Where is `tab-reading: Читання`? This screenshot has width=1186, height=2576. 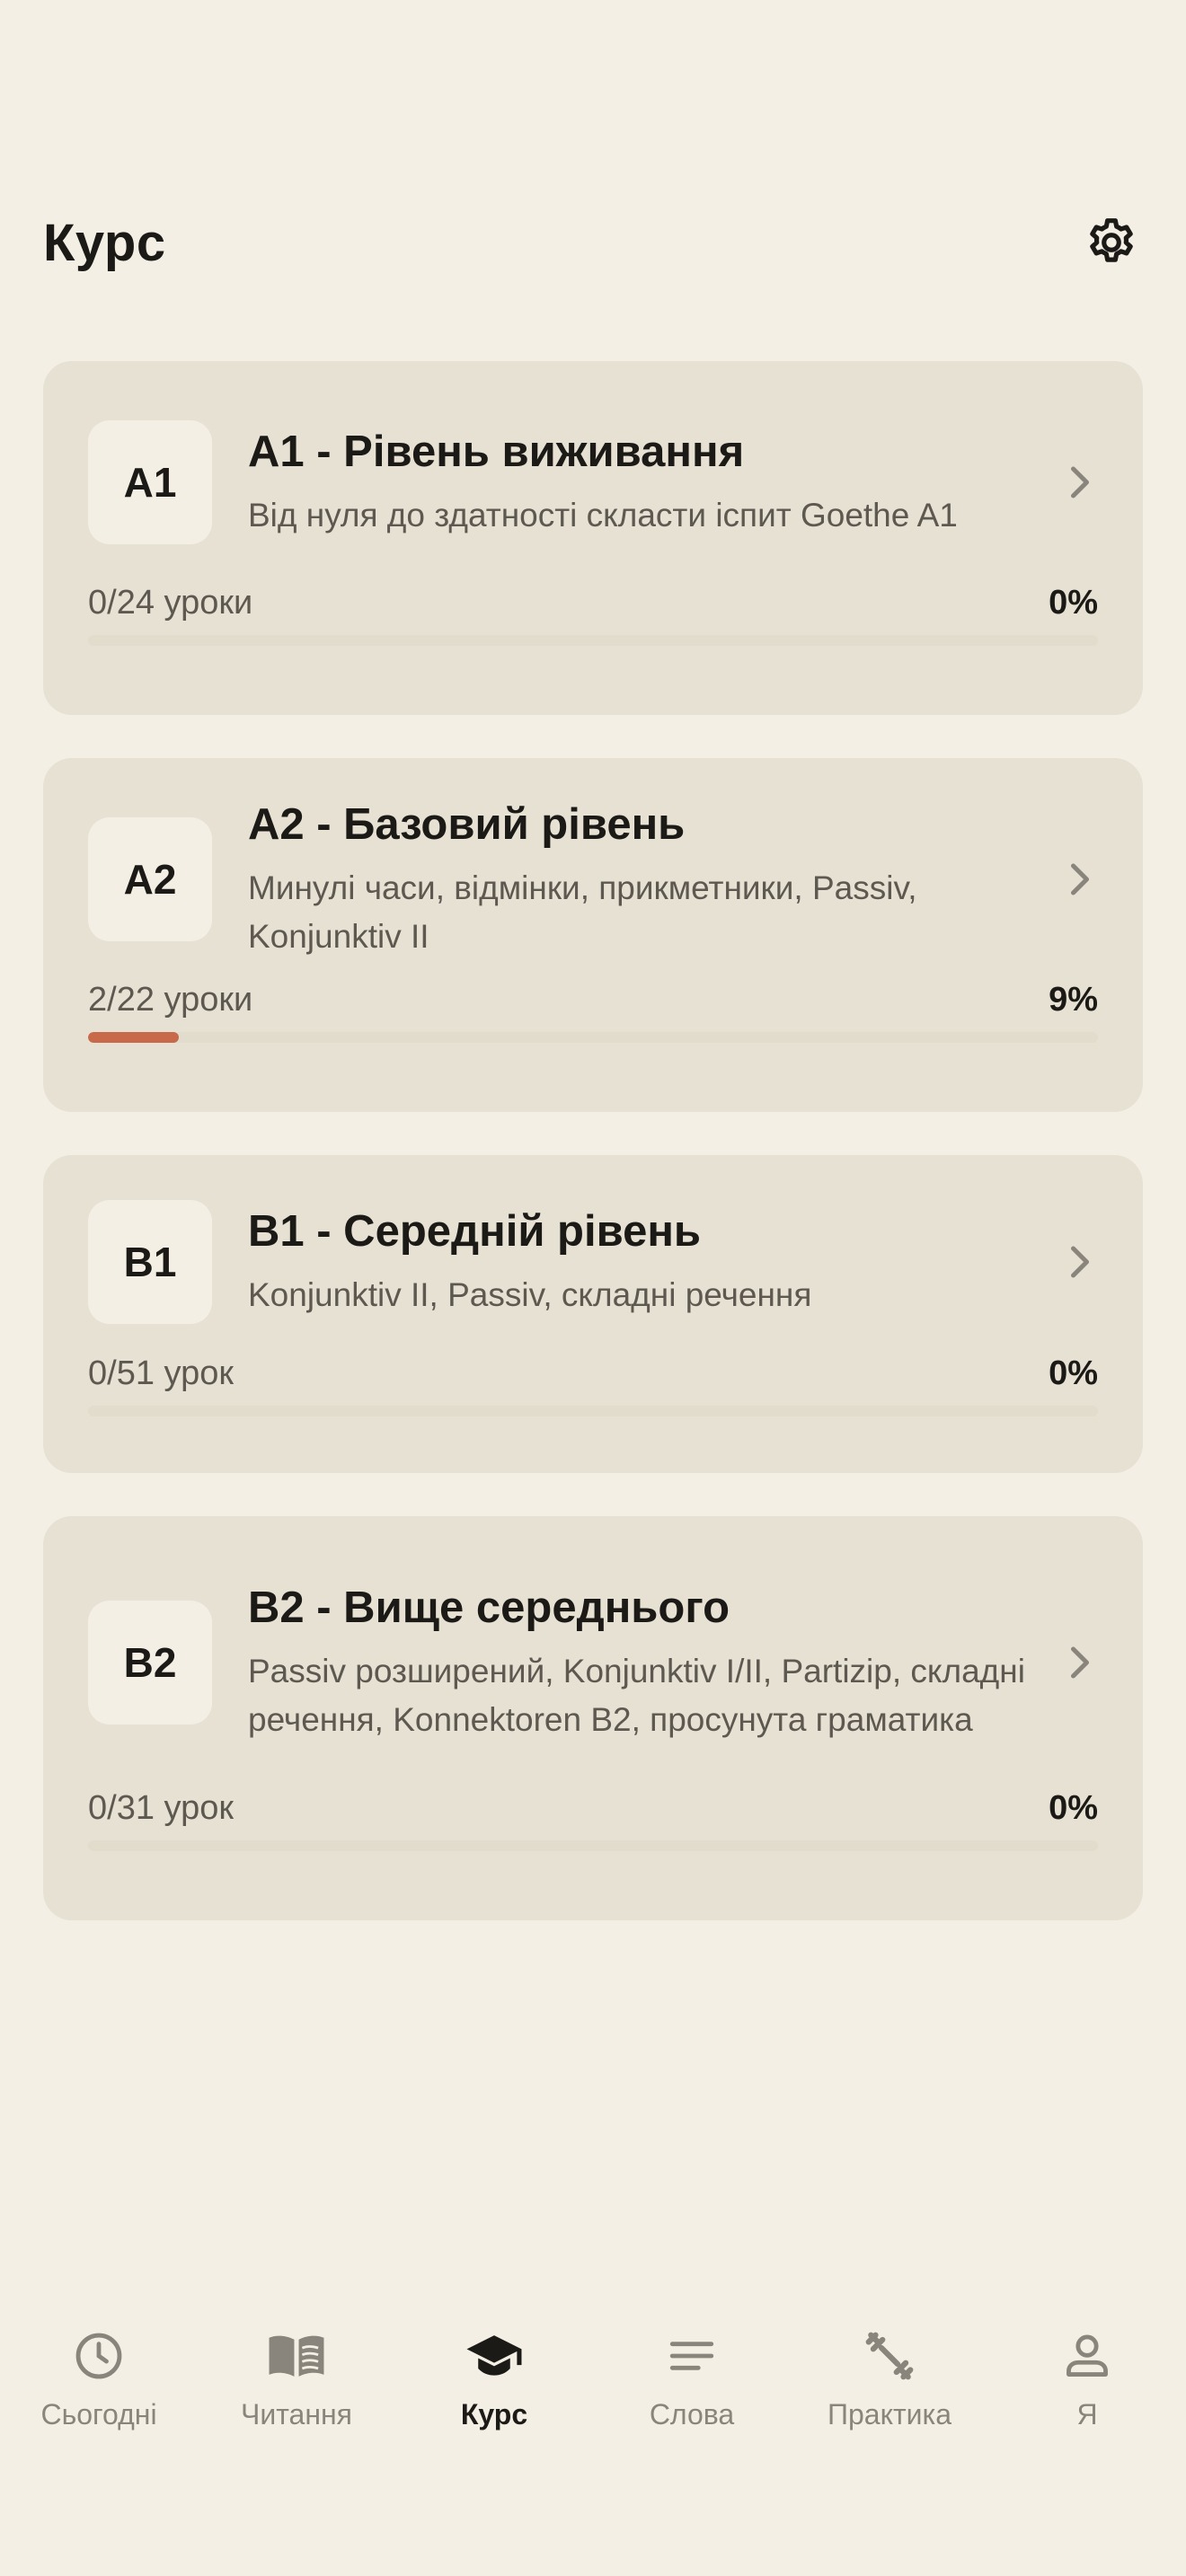 tab-reading: Читання is located at coordinates (296, 2393).